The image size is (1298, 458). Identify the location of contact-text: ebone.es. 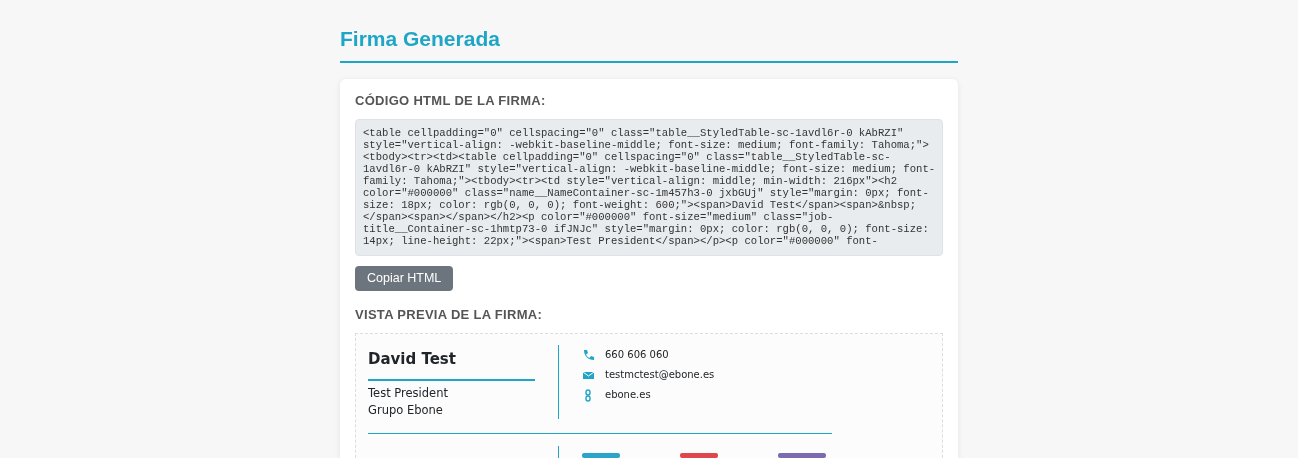
(628, 395).